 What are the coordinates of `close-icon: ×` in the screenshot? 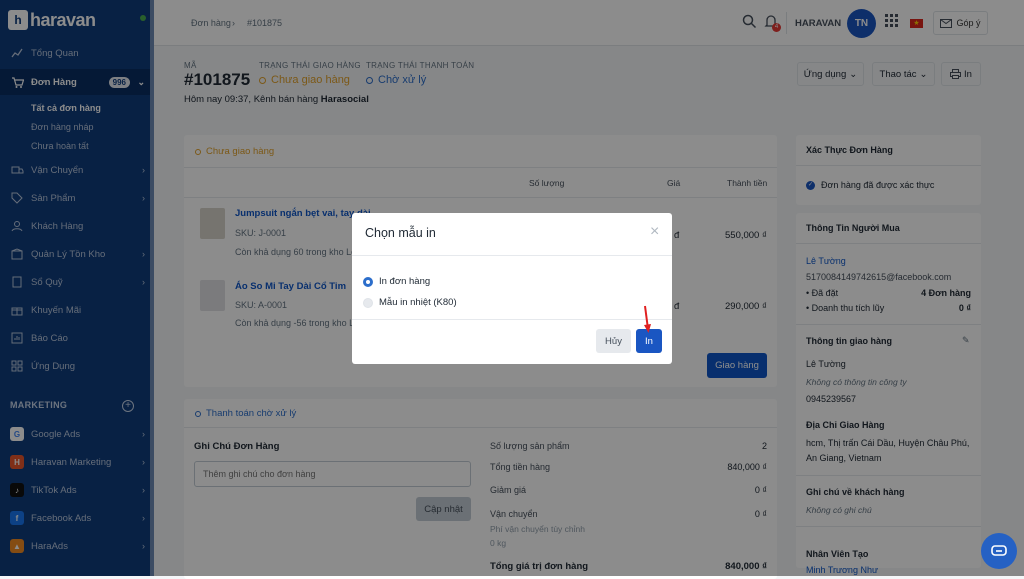 It's located at (654, 232).